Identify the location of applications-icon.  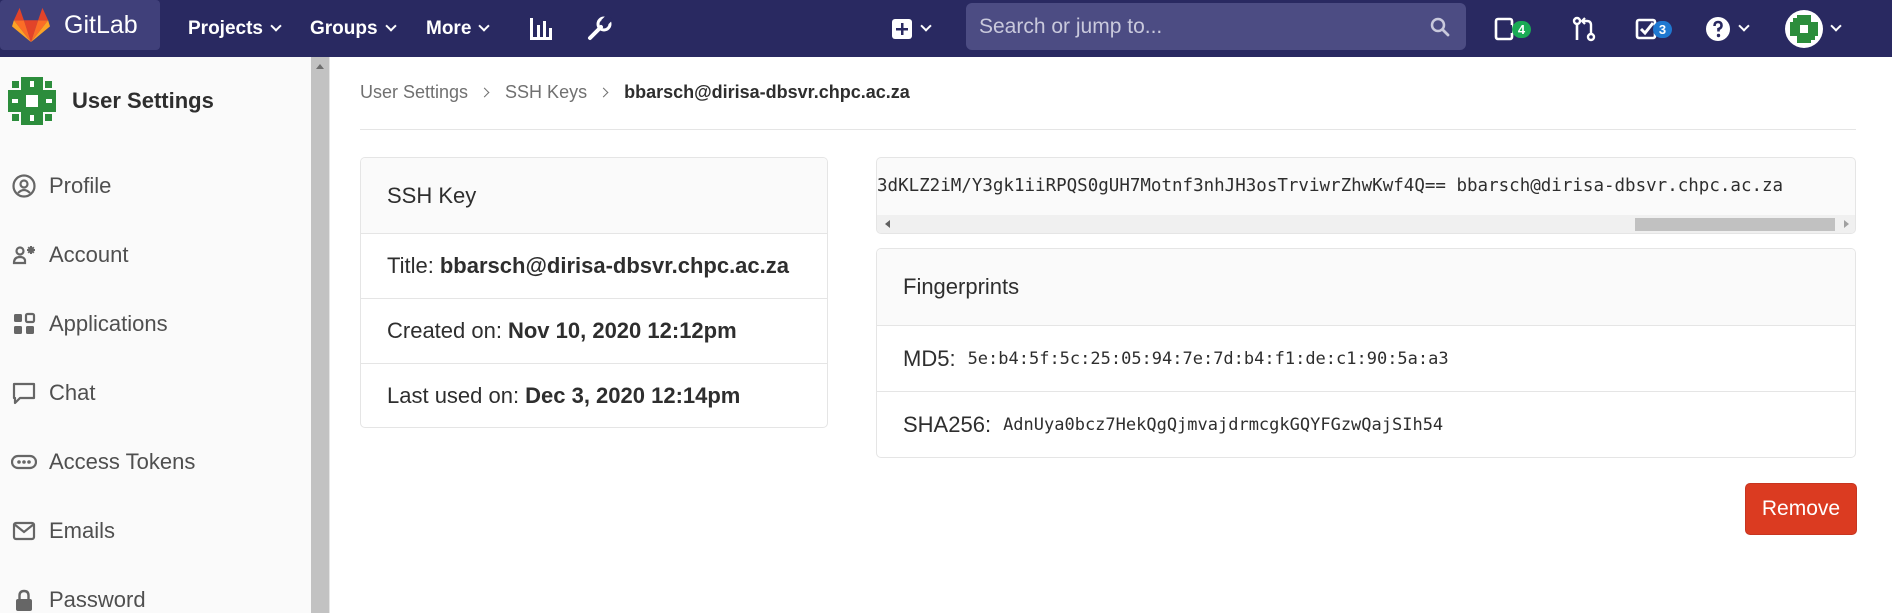
(24, 324).